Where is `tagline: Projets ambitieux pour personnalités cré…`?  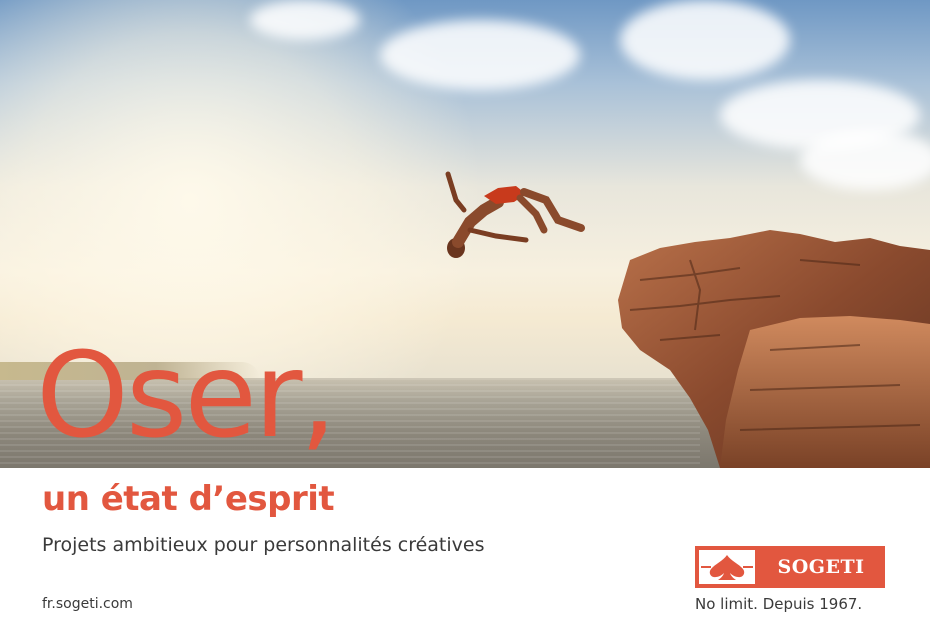
tagline: Projets ambitieux pour personnalités cré… is located at coordinates (263, 545).